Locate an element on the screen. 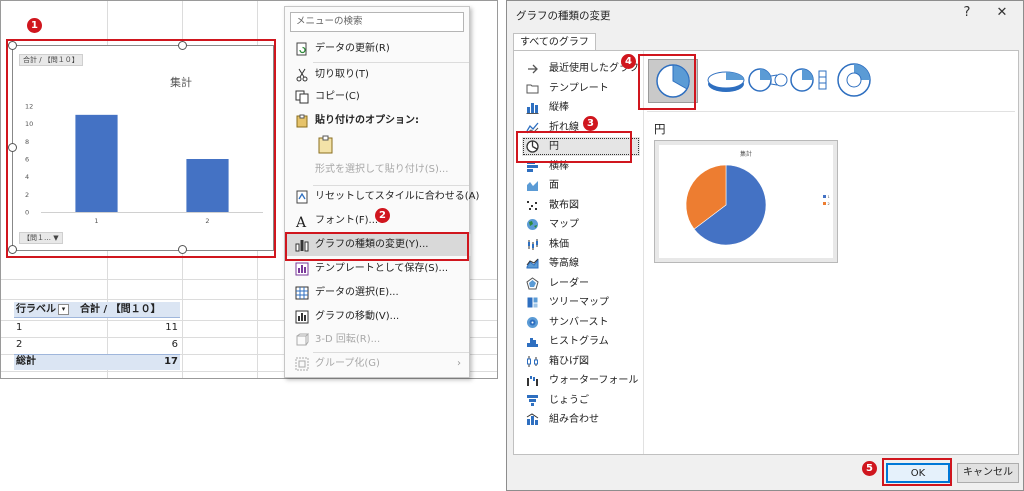 The width and height of the screenshot is (1024, 491). highlight-box-menu-item is located at coordinates (377, 246).